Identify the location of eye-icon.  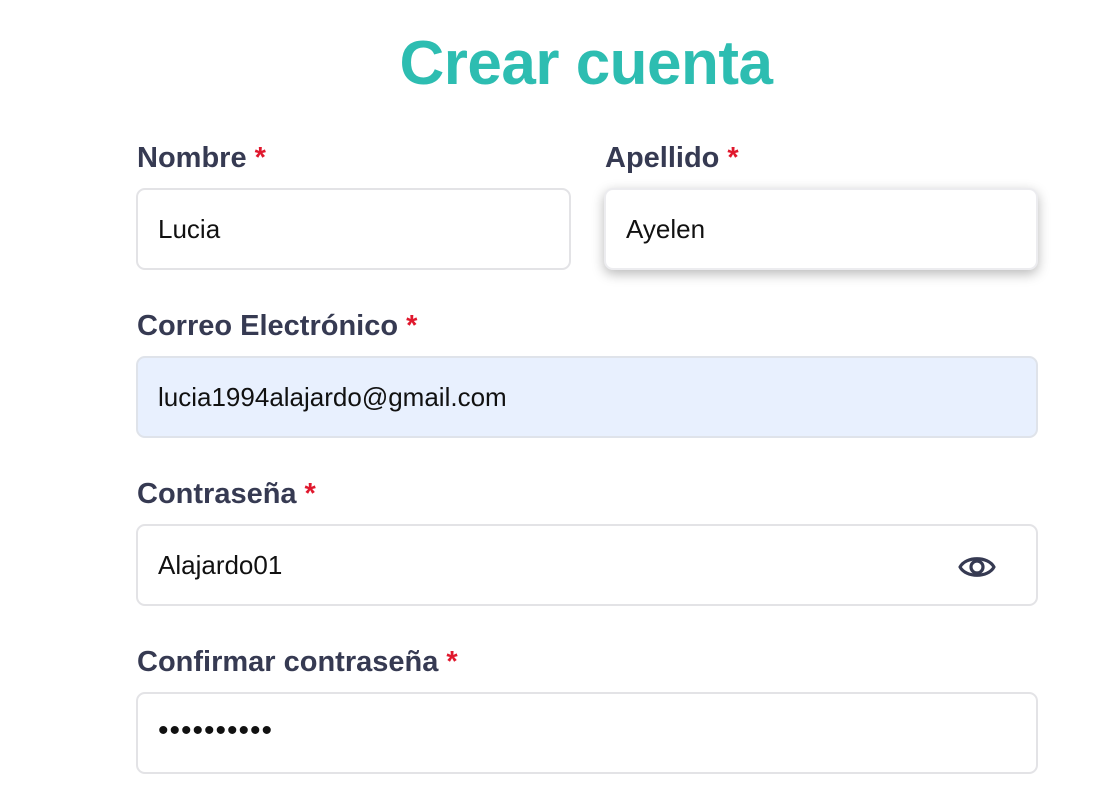
(977, 567).